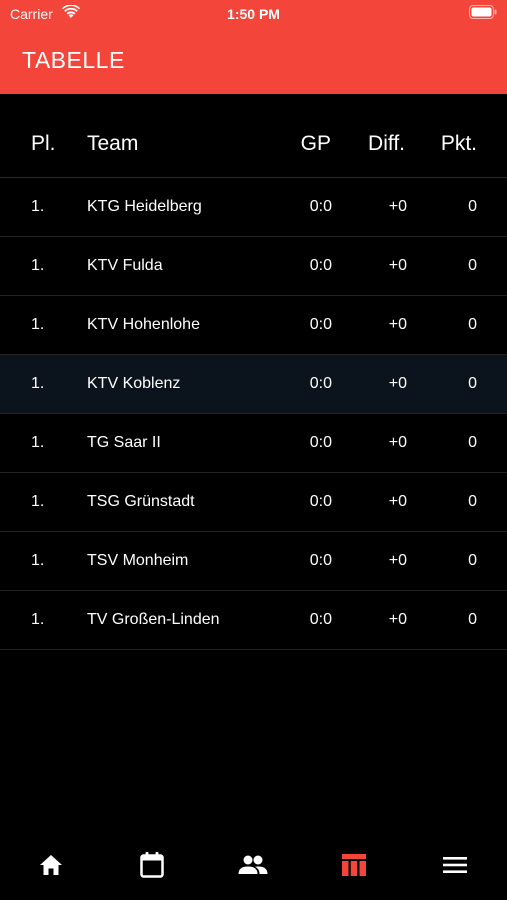  I want to click on row-team: TSG Grünstadt, so click(141, 501).